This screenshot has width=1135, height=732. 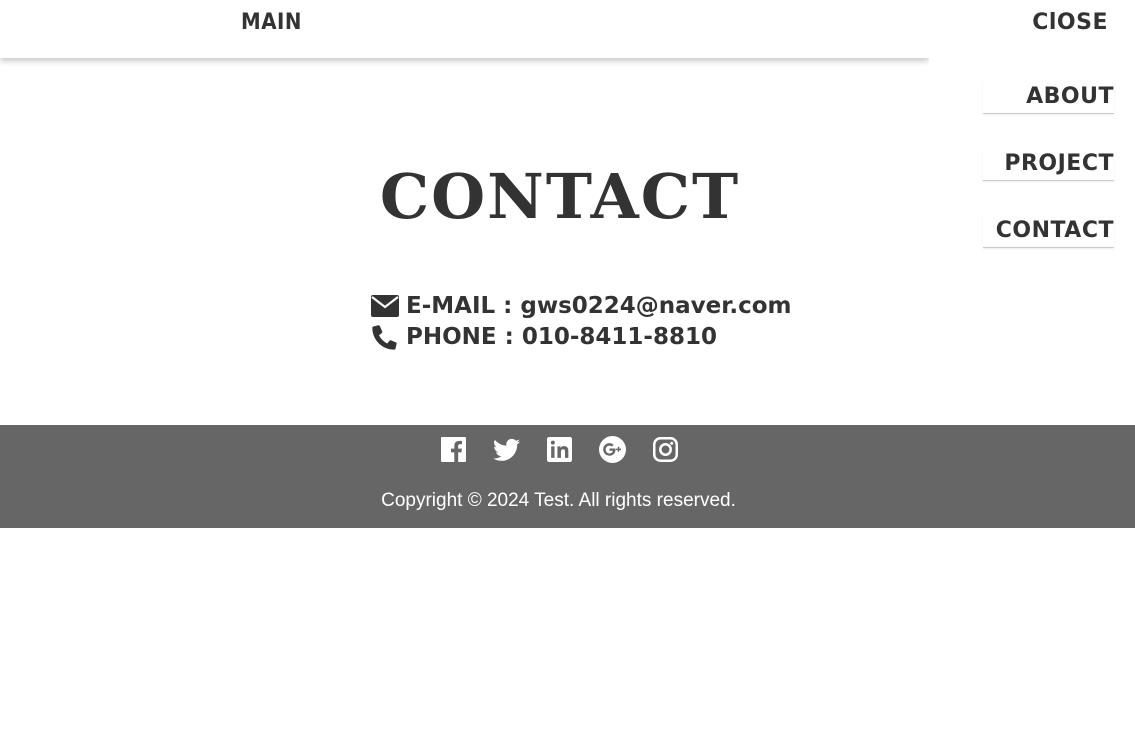 What do you see at coordinates (453, 449) in the screenshot?
I see `facebook-icon` at bounding box center [453, 449].